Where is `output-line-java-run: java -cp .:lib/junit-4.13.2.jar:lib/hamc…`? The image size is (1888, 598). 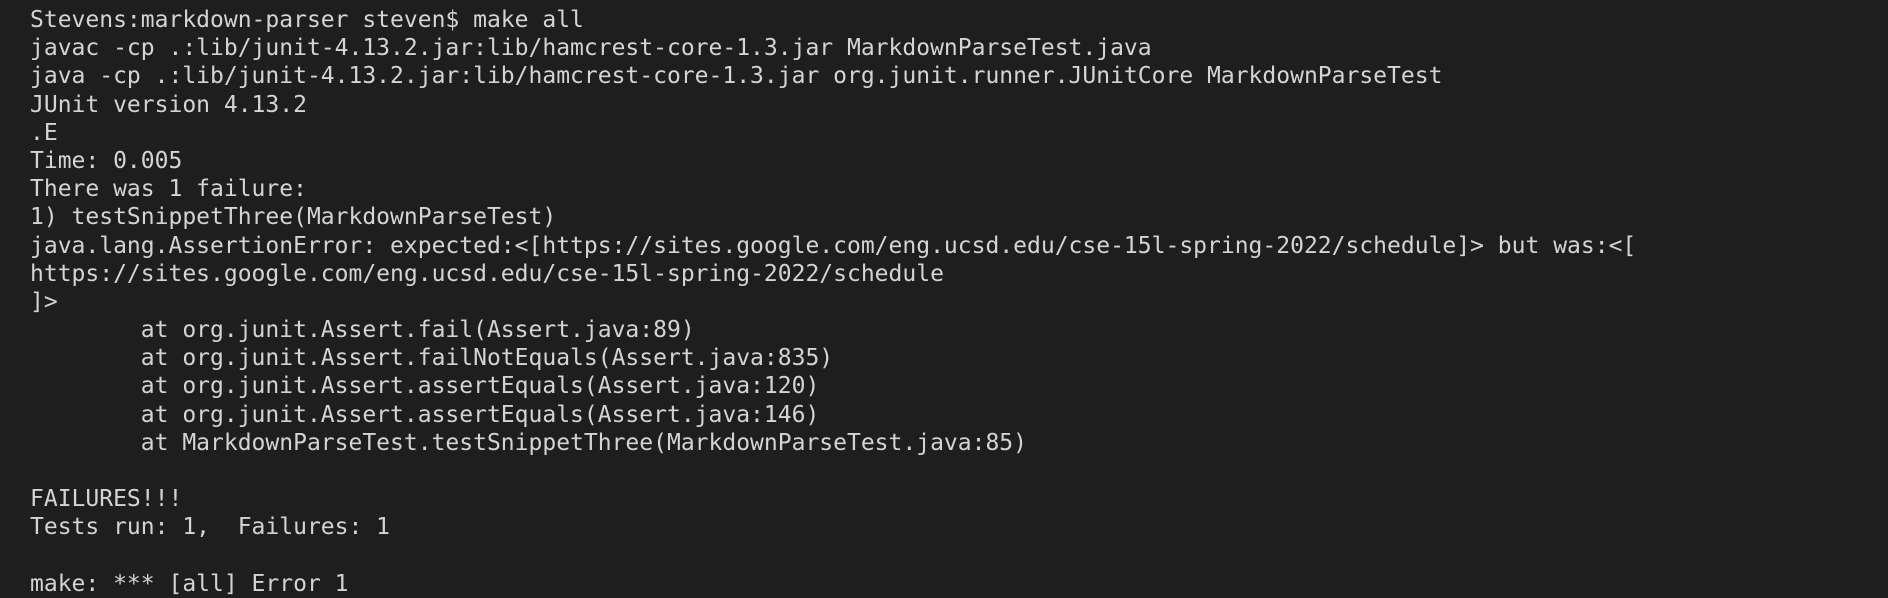 output-line-java-run: java -cp .:lib/junit-4.13.2.jar:lib/hamc… is located at coordinates (736, 76).